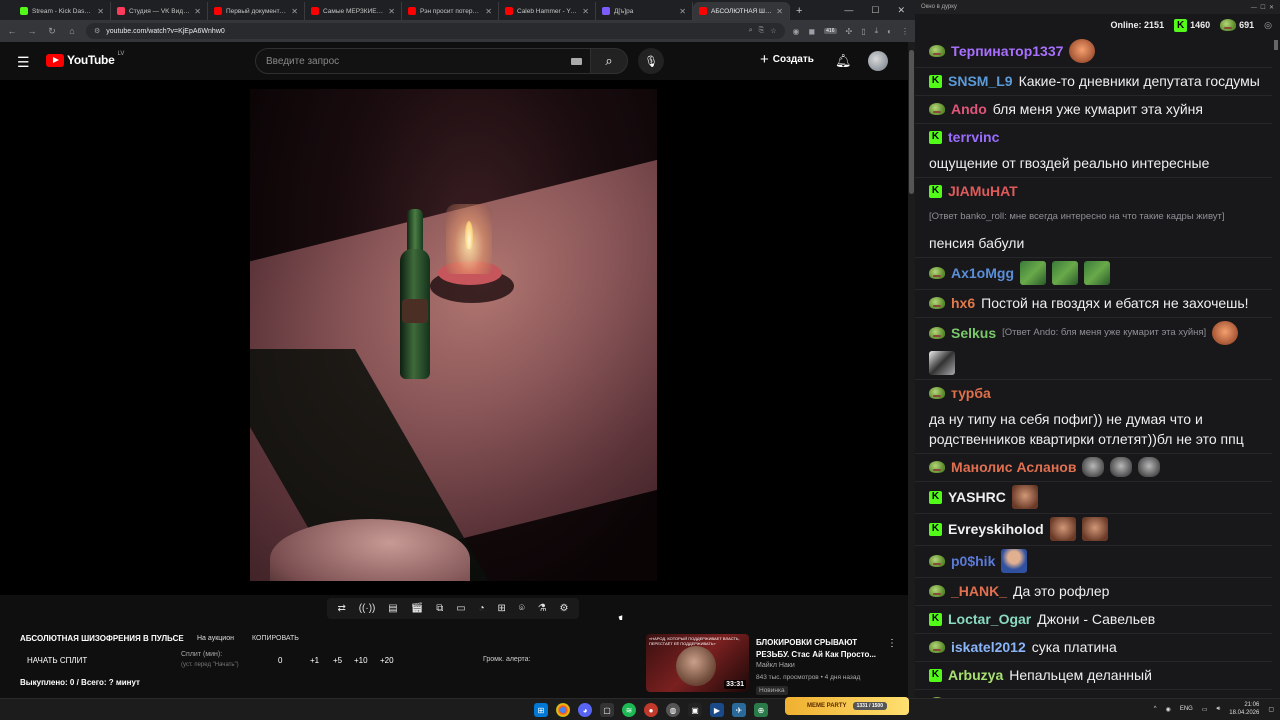 The image size is (1280, 720). I want to click on bookmark-star-icon: ☆, so click(773, 31).